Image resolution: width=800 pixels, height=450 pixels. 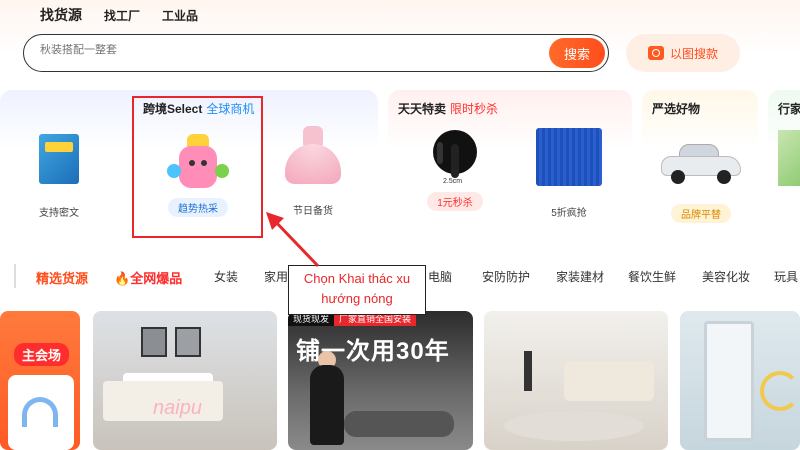 What do you see at coordinates (59, 159) in the screenshot?
I see `book-image` at bounding box center [59, 159].